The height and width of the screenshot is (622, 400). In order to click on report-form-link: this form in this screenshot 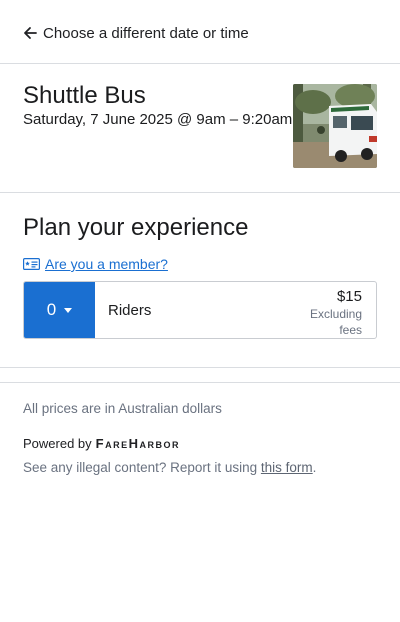, I will do `click(287, 467)`.